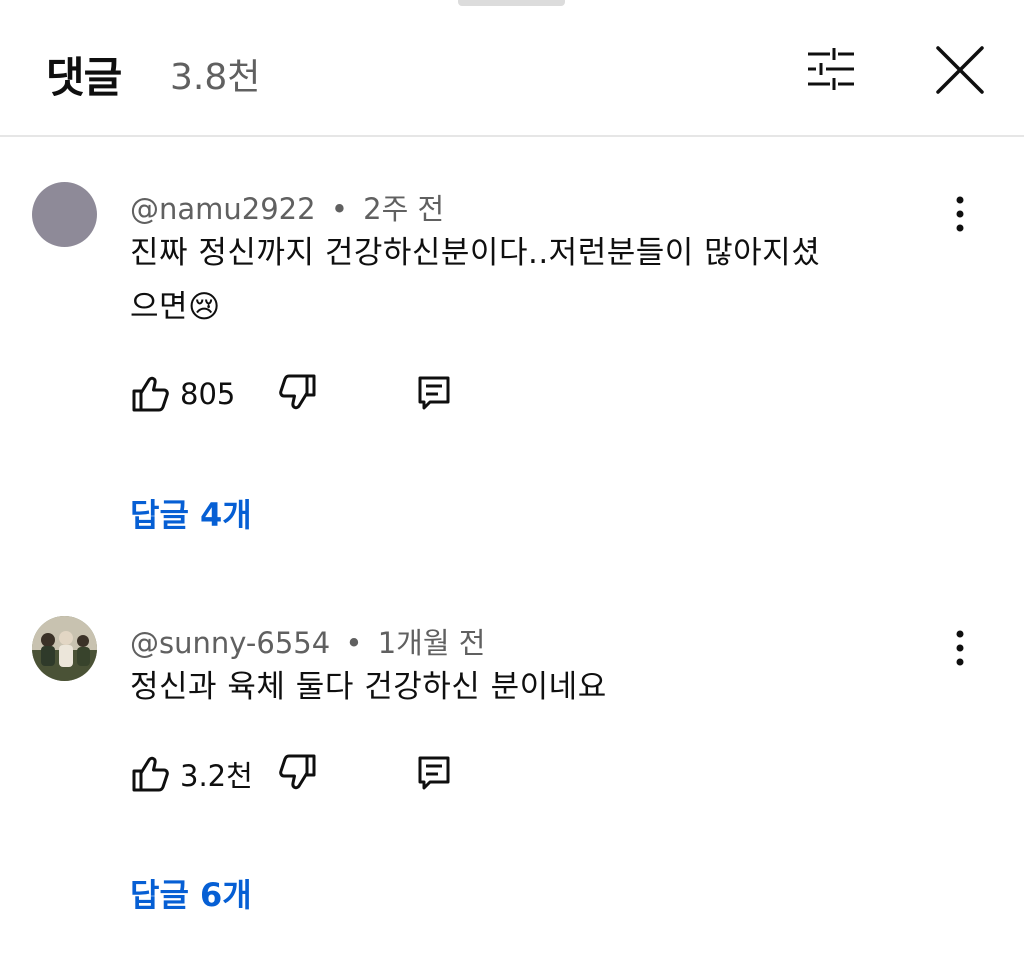 The image size is (1024, 957). Describe the element at coordinates (215, 77) in the screenshot. I see `comments-count: 3.8천` at that location.